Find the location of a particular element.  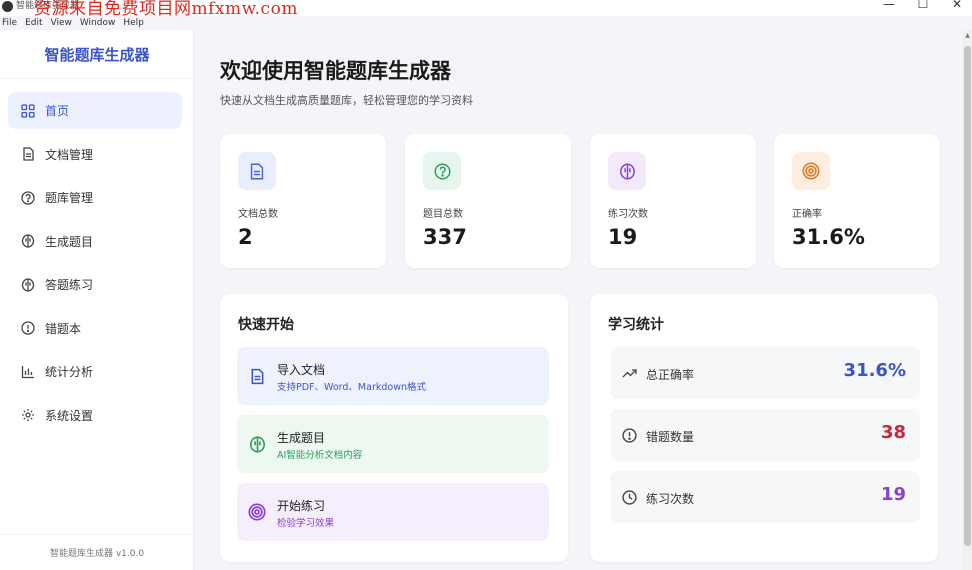

learning-stat-label: 总正确率 is located at coordinates (670, 375).